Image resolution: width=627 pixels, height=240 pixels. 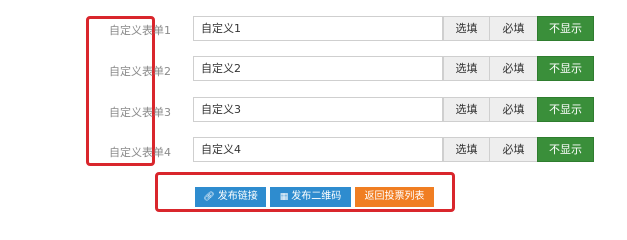 What do you see at coordinates (318, 68) in the screenshot?
I see `custom-field-input-2: 自定义2` at bounding box center [318, 68].